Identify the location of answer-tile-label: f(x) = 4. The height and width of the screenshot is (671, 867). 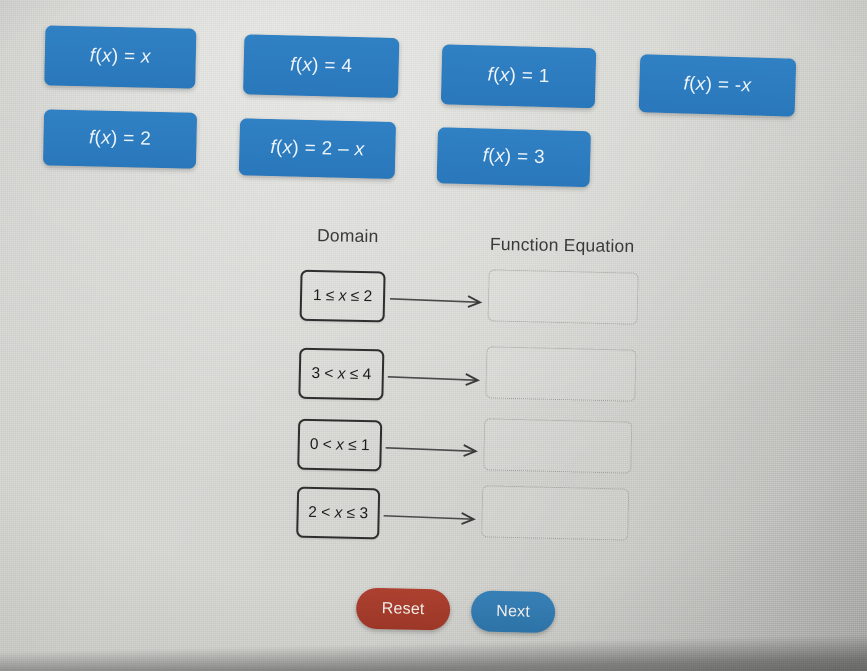
(321, 65).